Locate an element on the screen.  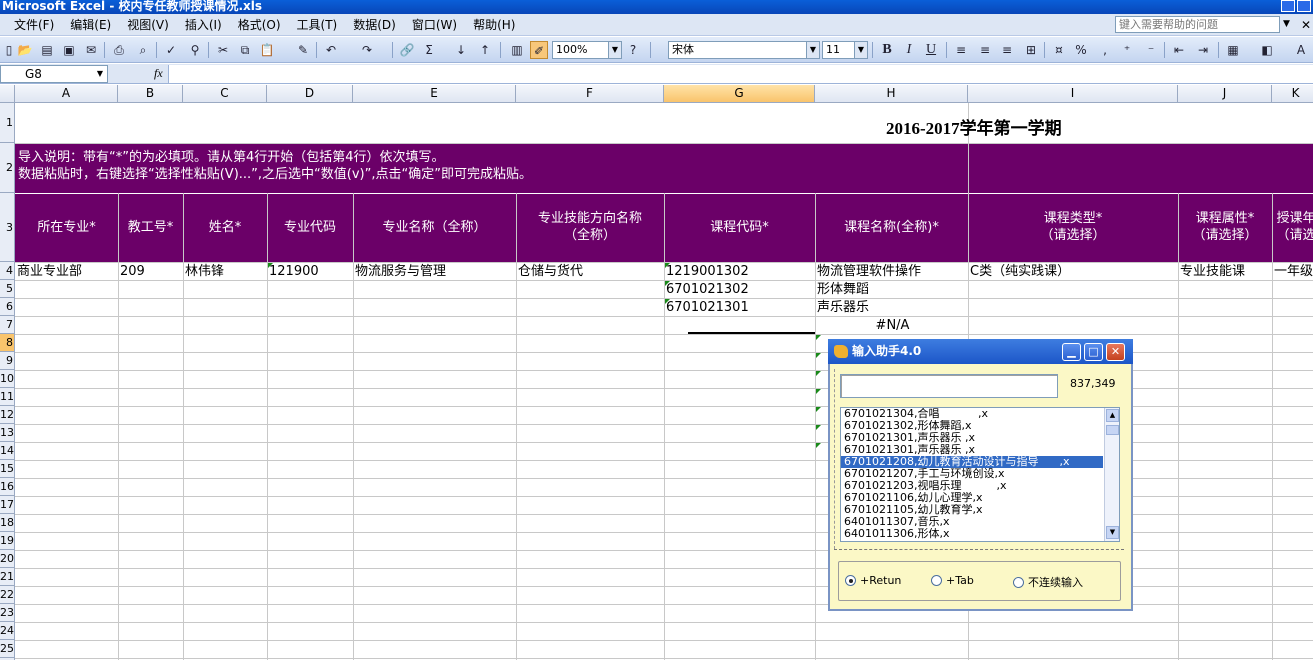
sort-ascending-icon: ↓ is located at coordinates (461, 50).